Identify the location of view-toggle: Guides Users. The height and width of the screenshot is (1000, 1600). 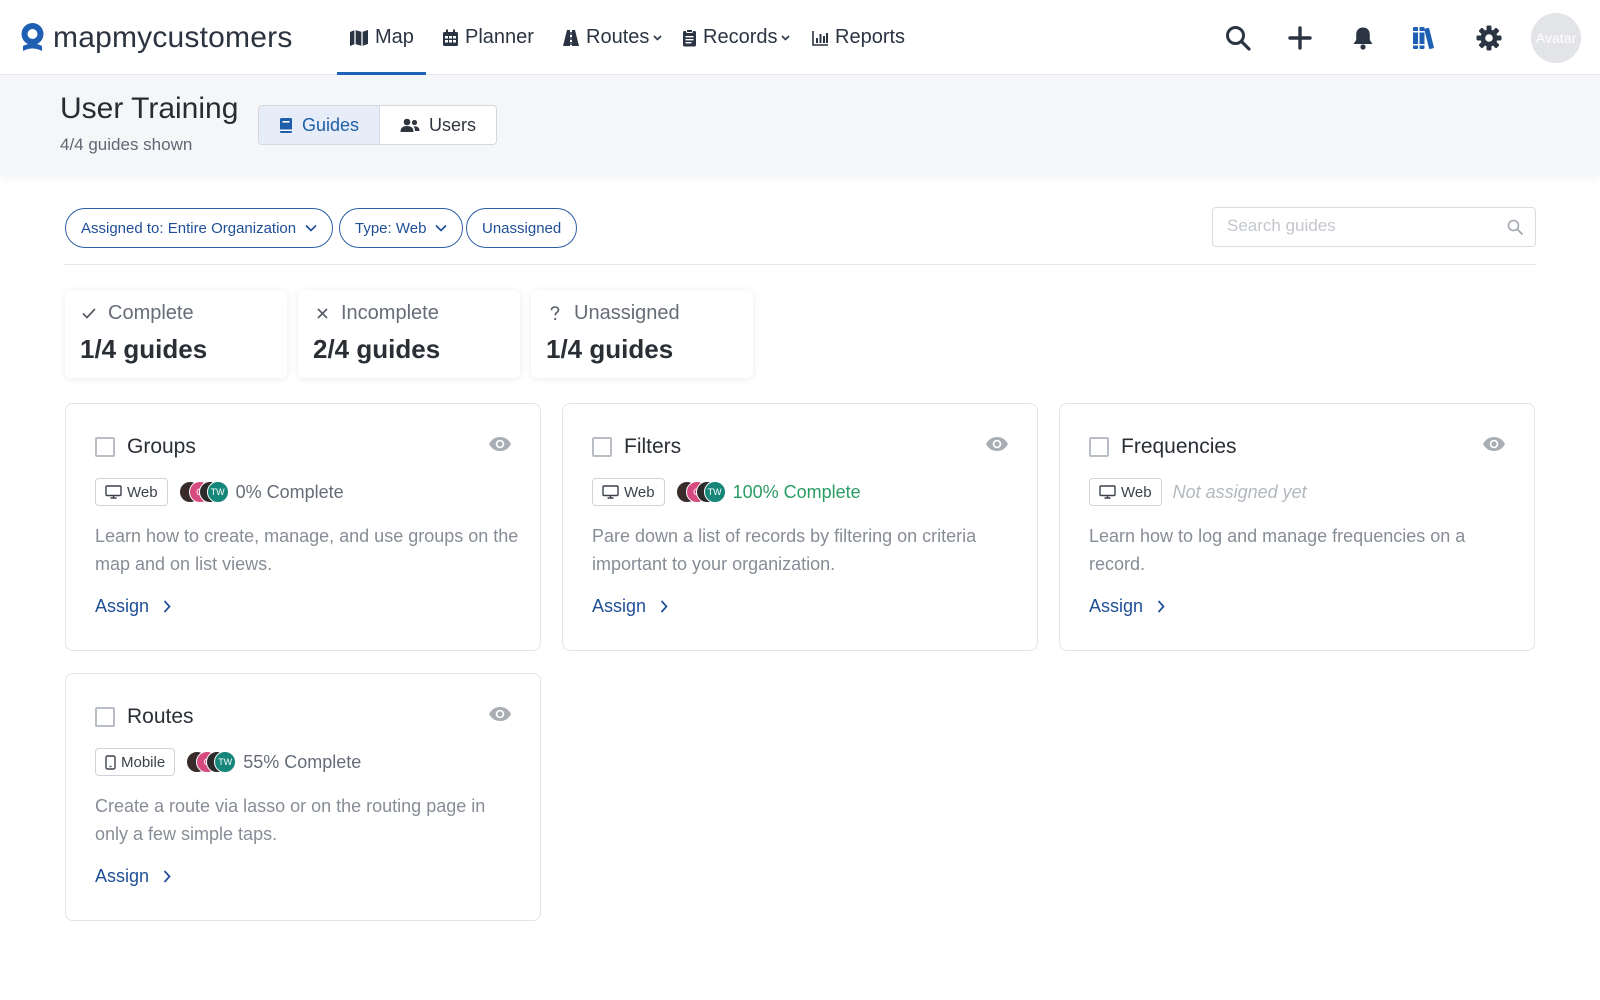
(378, 125).